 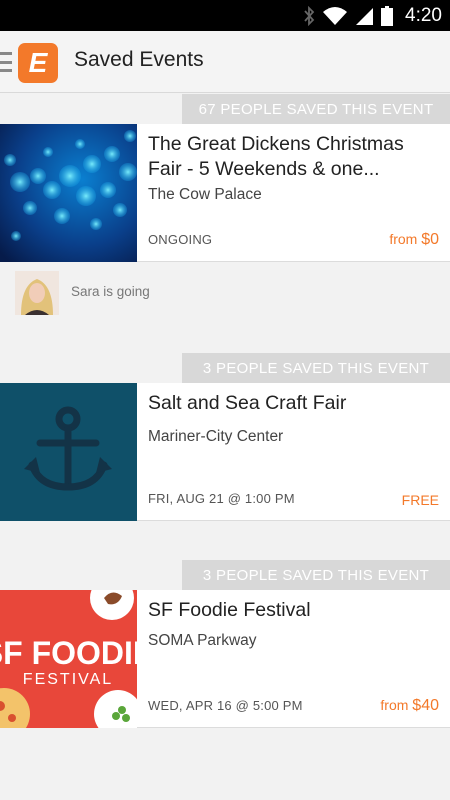 What do you see at coordinates (316, 109) in the screenshot?
I see `saved-count-banner: 67 PEOPLE SAVED THIS EVENT` at bounding box center [316, 109].